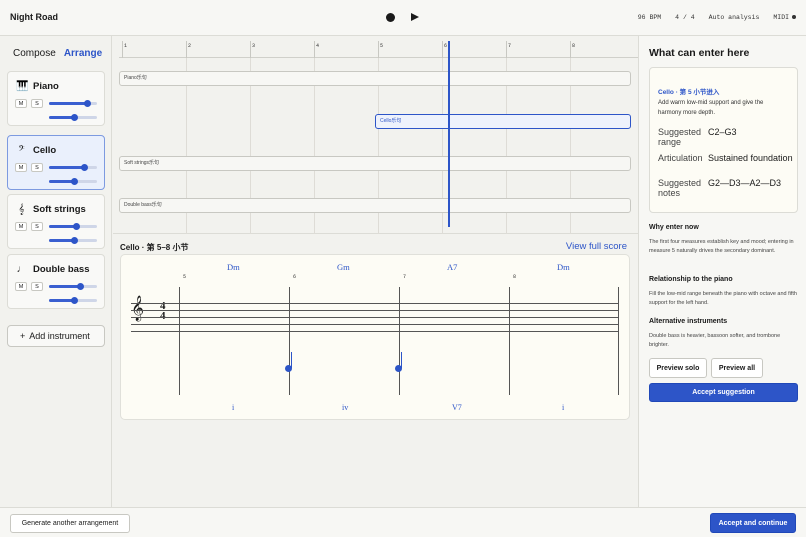  I want to click on lane-soft-strings: Soft strings乐句, so click(375, 163).